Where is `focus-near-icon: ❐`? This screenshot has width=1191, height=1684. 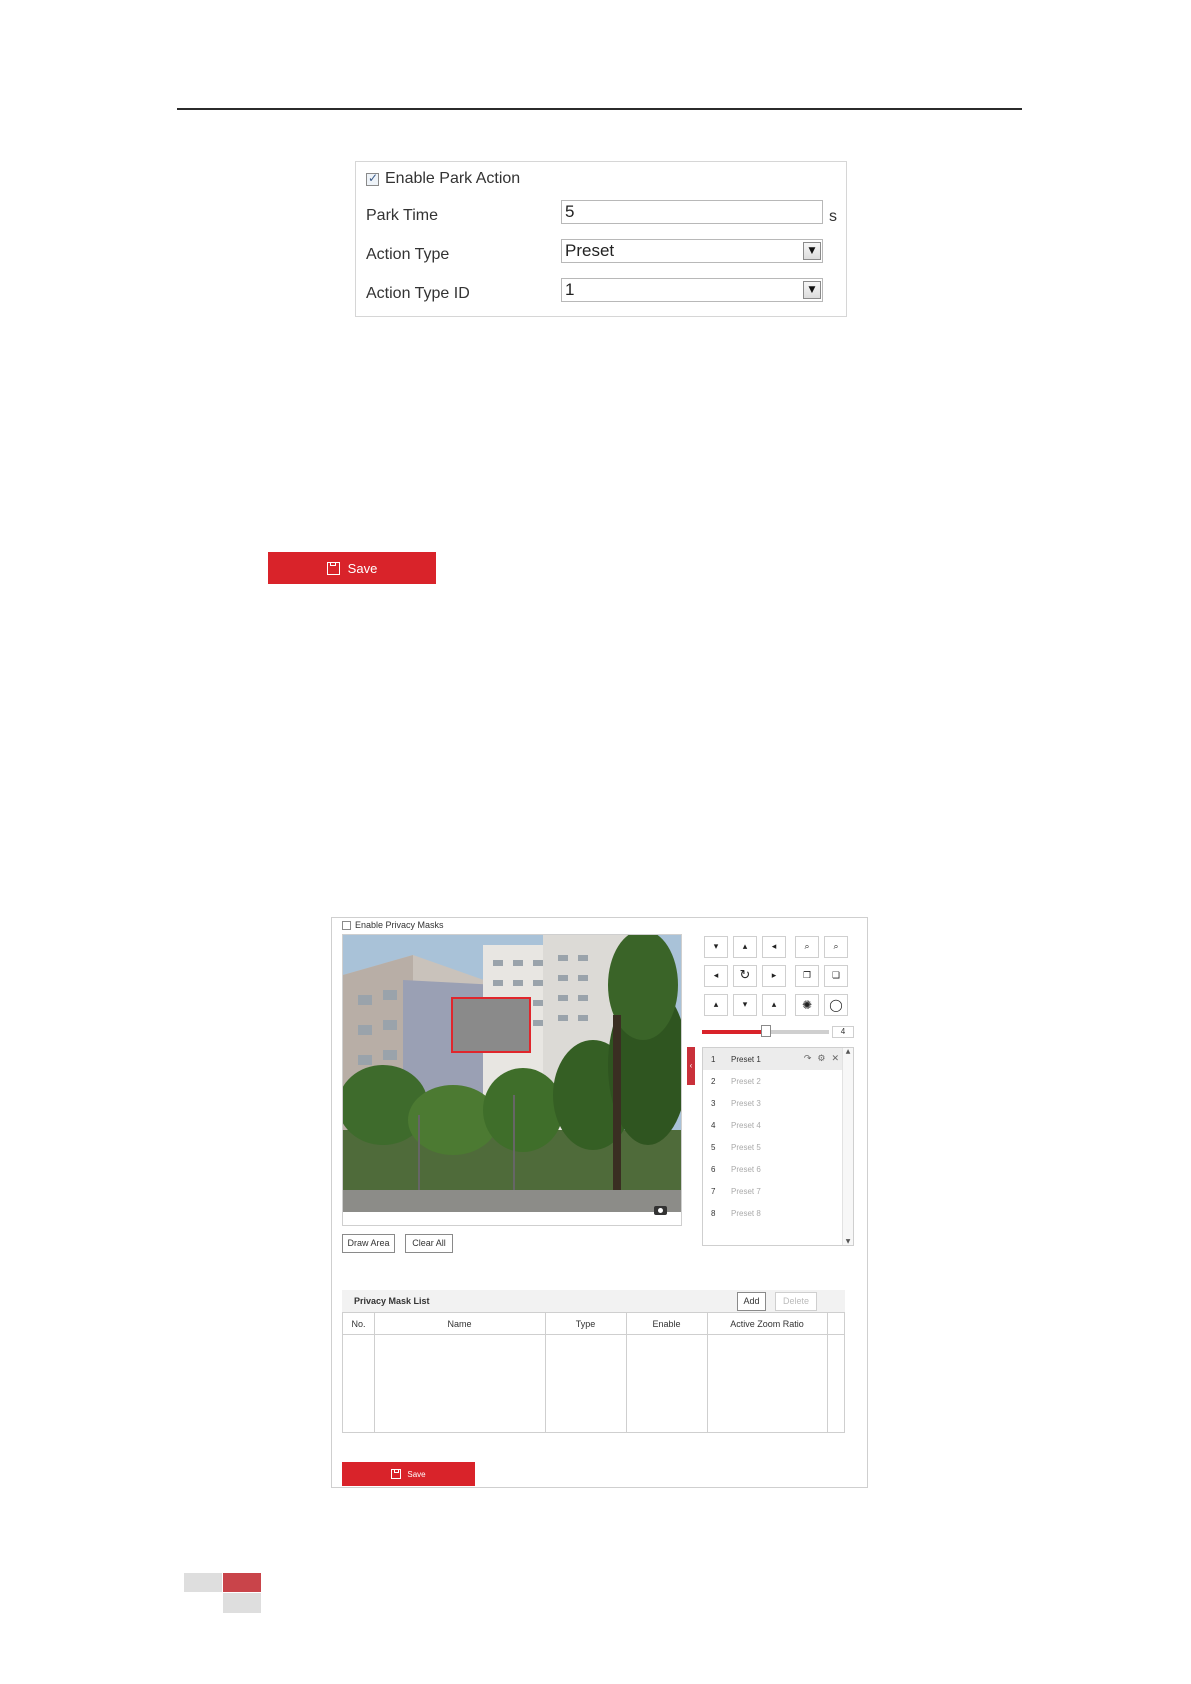 focus-near-icon: ❐ is located at coordinates (807, 976).